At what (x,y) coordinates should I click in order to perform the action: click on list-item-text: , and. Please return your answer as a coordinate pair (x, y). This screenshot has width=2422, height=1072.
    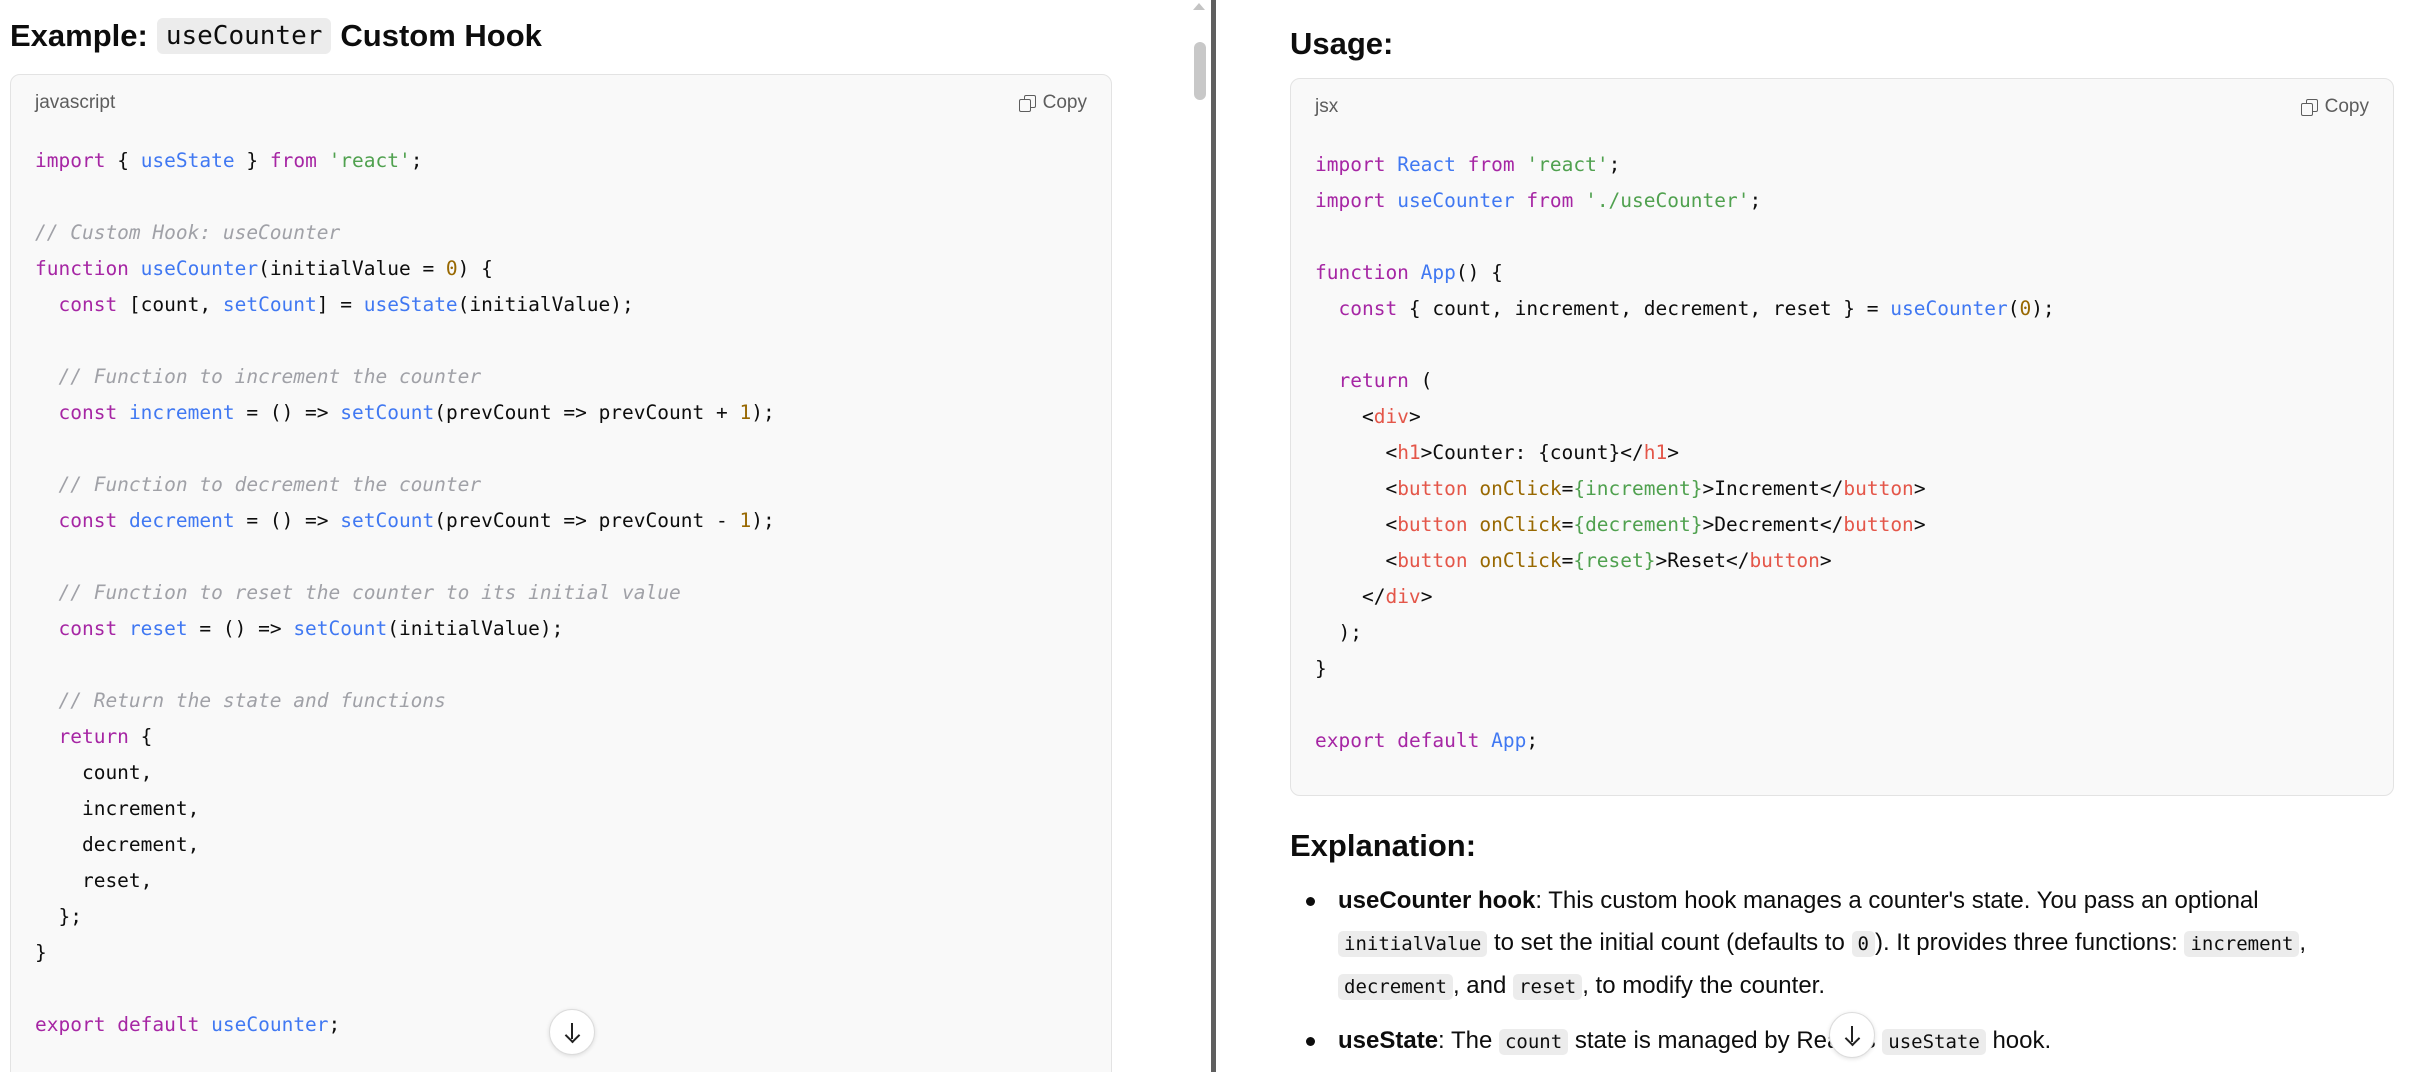
    Looking at the image, I should click on (1482, 985).